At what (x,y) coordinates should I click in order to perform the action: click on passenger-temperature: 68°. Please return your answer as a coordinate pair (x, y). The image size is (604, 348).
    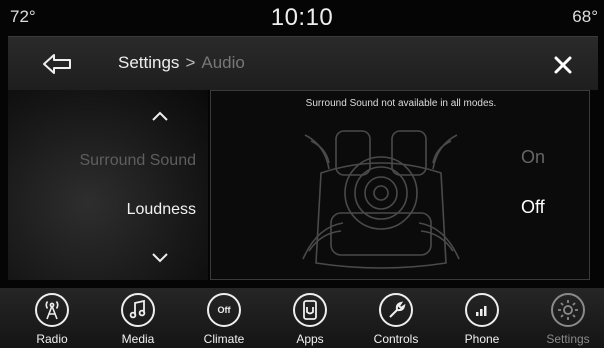
    Looking at the image, I should click on (585, 17).